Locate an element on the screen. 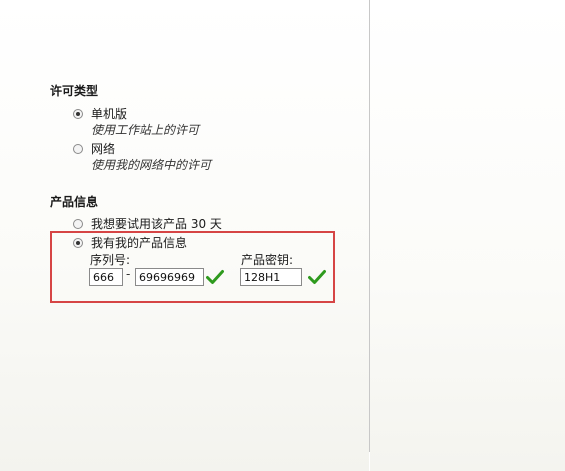  product-key-input is located at coordinates (271, 277).